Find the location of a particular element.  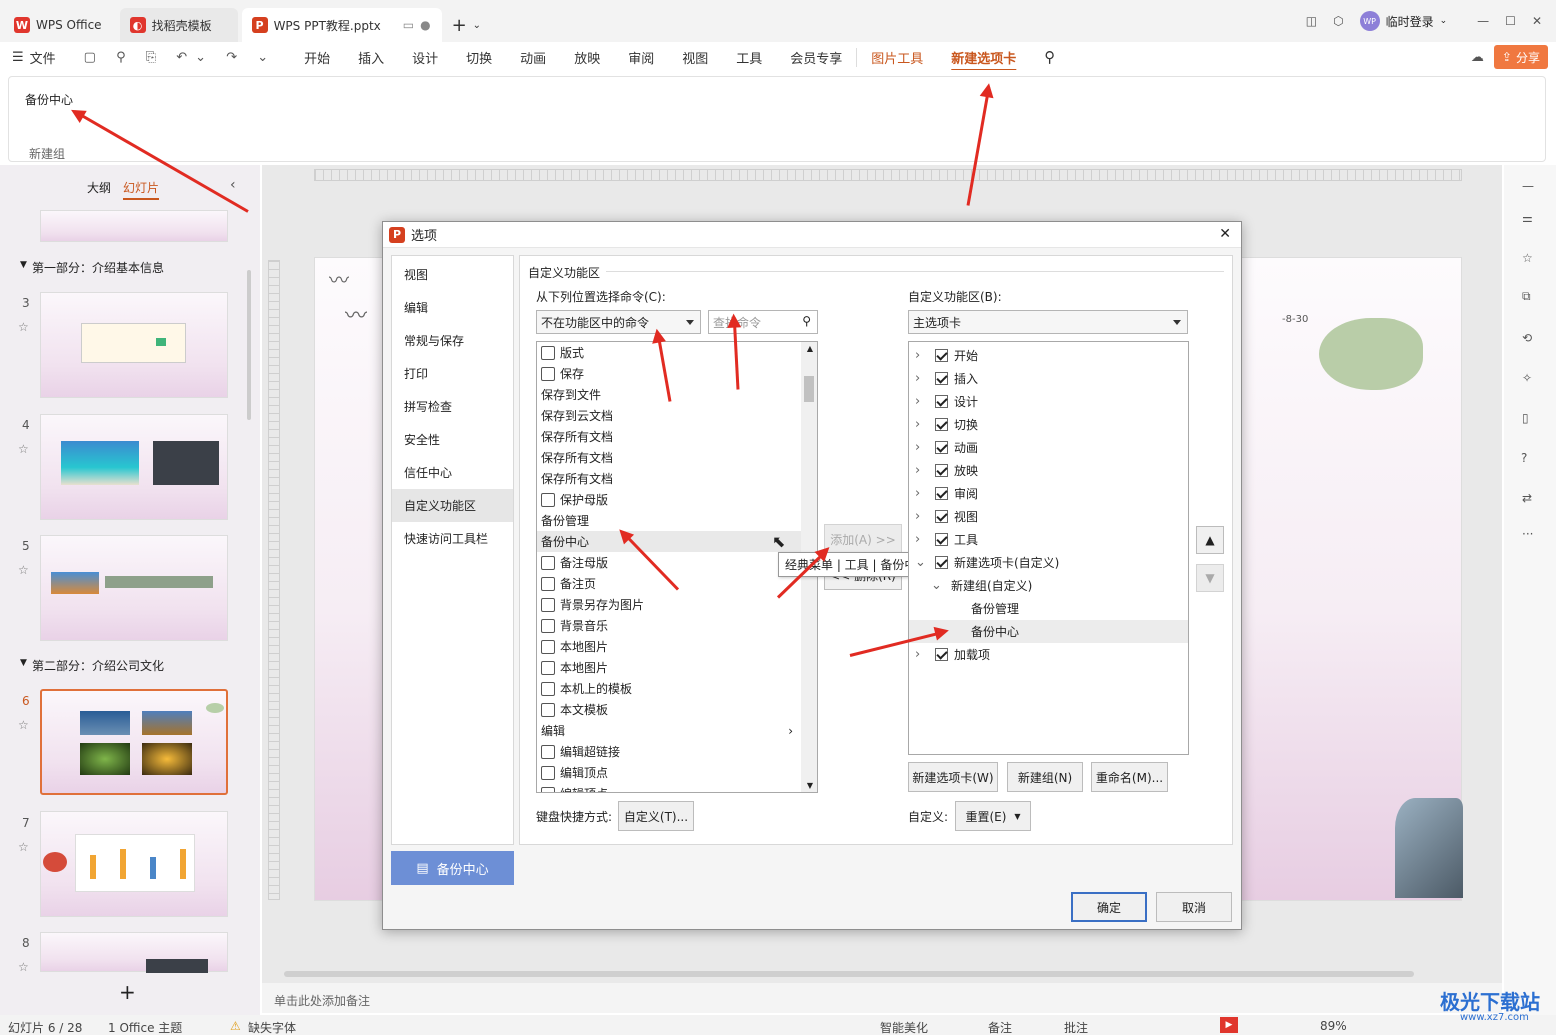

tab-slides: 幻灯片 is located at coordinates (141, 189).